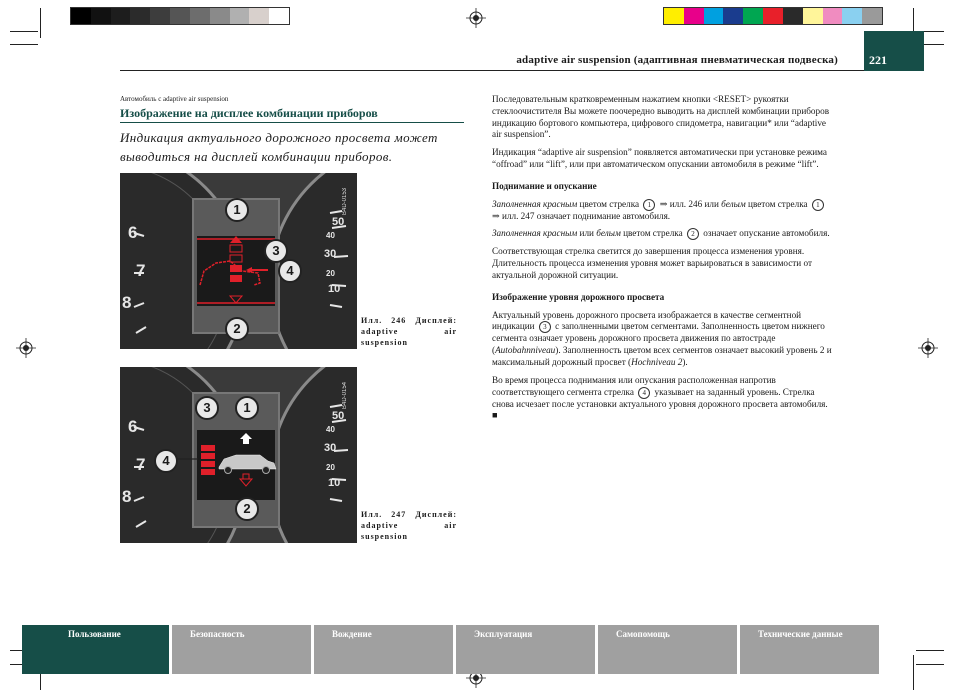 This screenshot has height=695, width=954. Describe the element at coordinates (330, 254) in the screenshot. I see `speed-tick-label: 30` at that location.